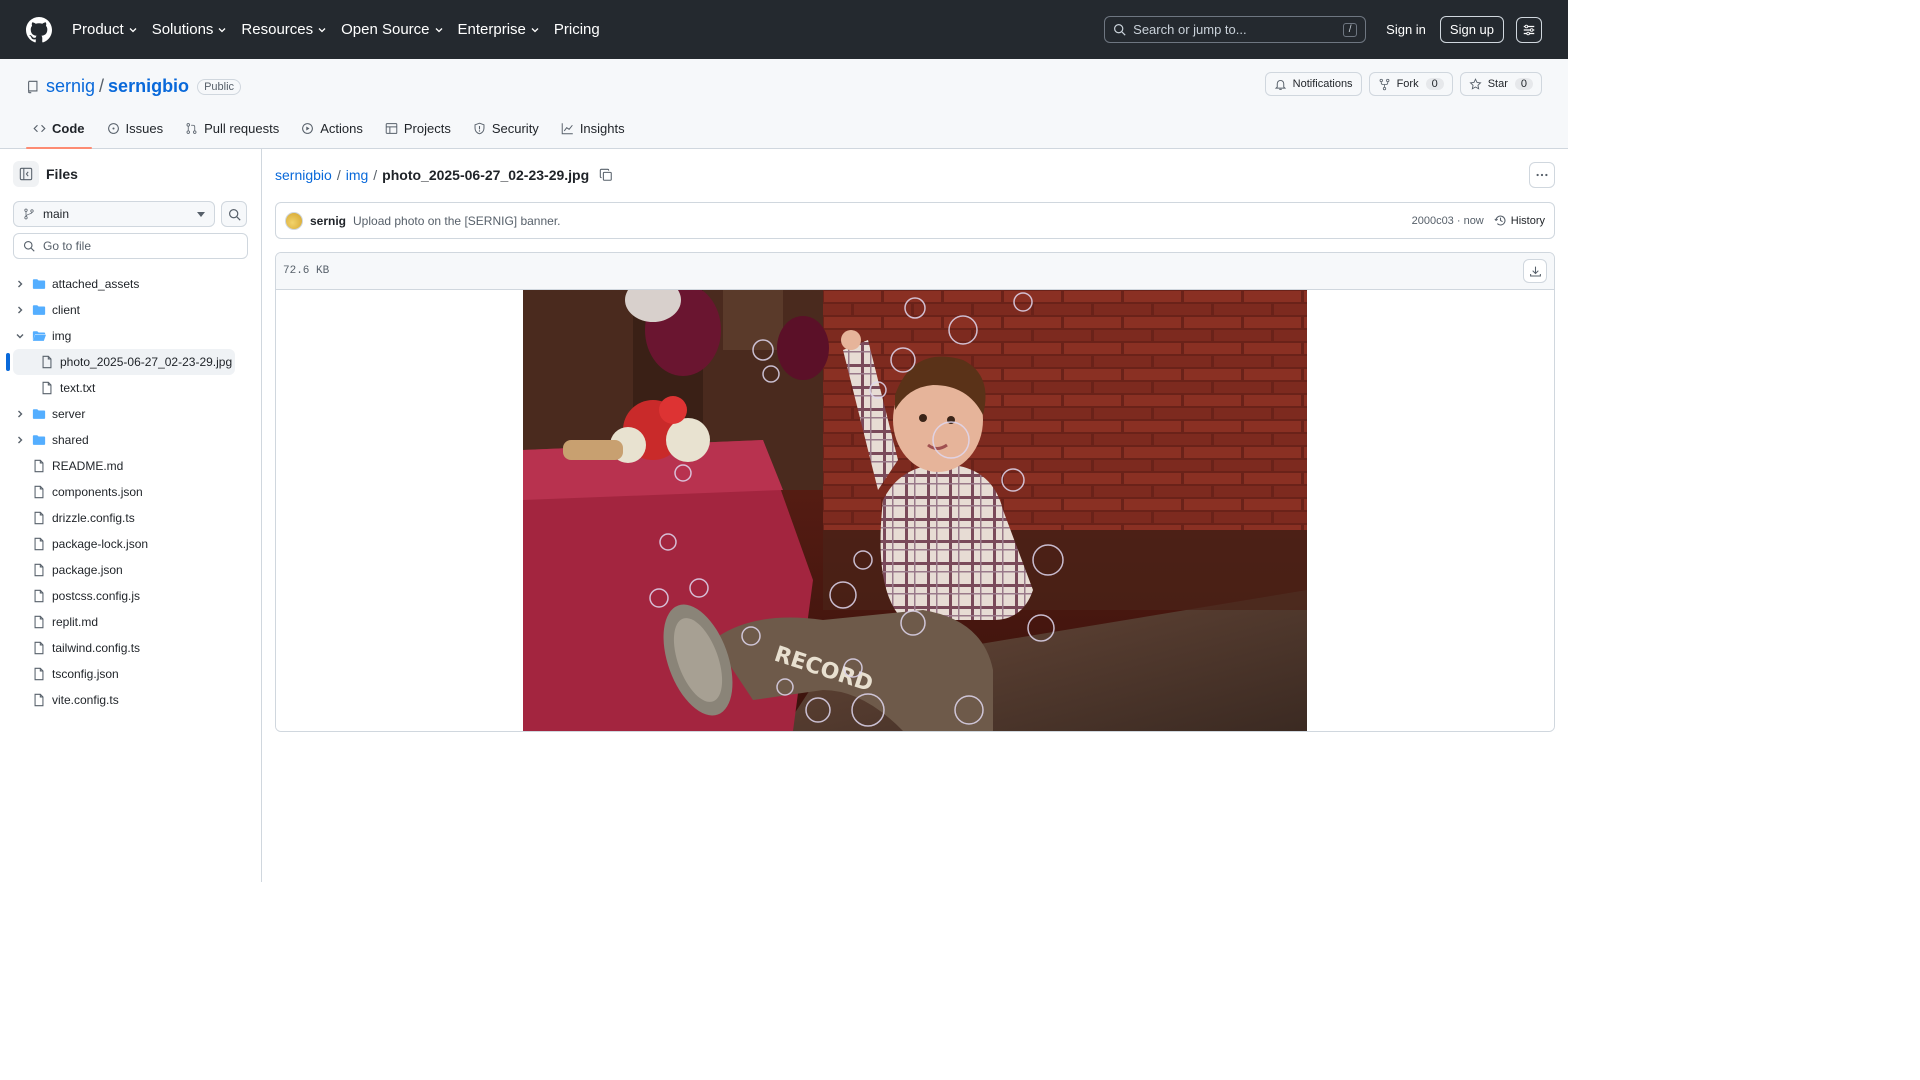 The image size is (1920, 1080). What do you see at coordinates (120, 362) in the screenshot?
I see `tree-file-item: photo_2025-06-27_02-23-29.jpg` at bounding box center [120, 362].